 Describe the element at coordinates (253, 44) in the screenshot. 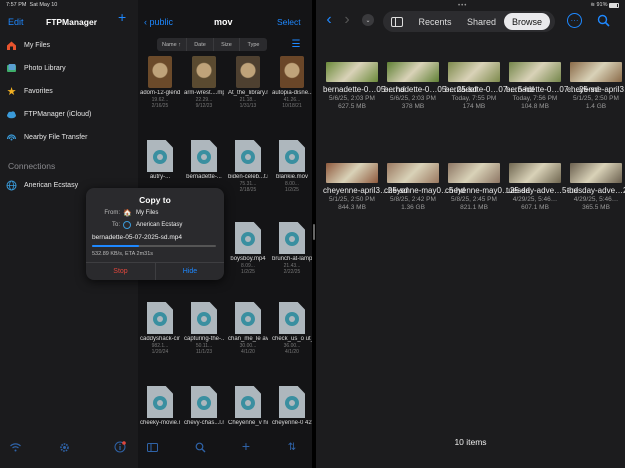

I see `sort-tab-type: Type` at that location.